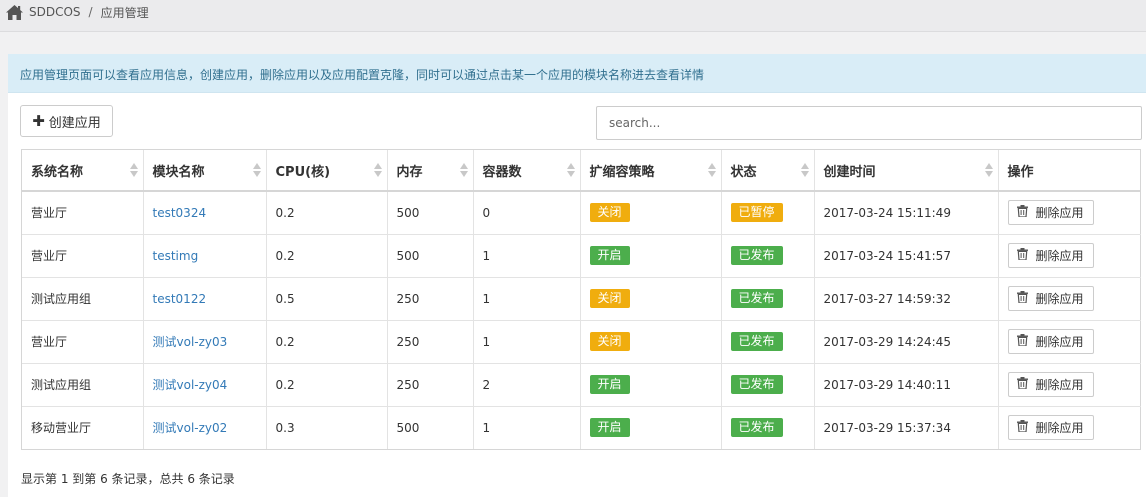  Describe the element at coordinates (527, 213) in the screenshot. I see `cell-containers: 0` at that location.